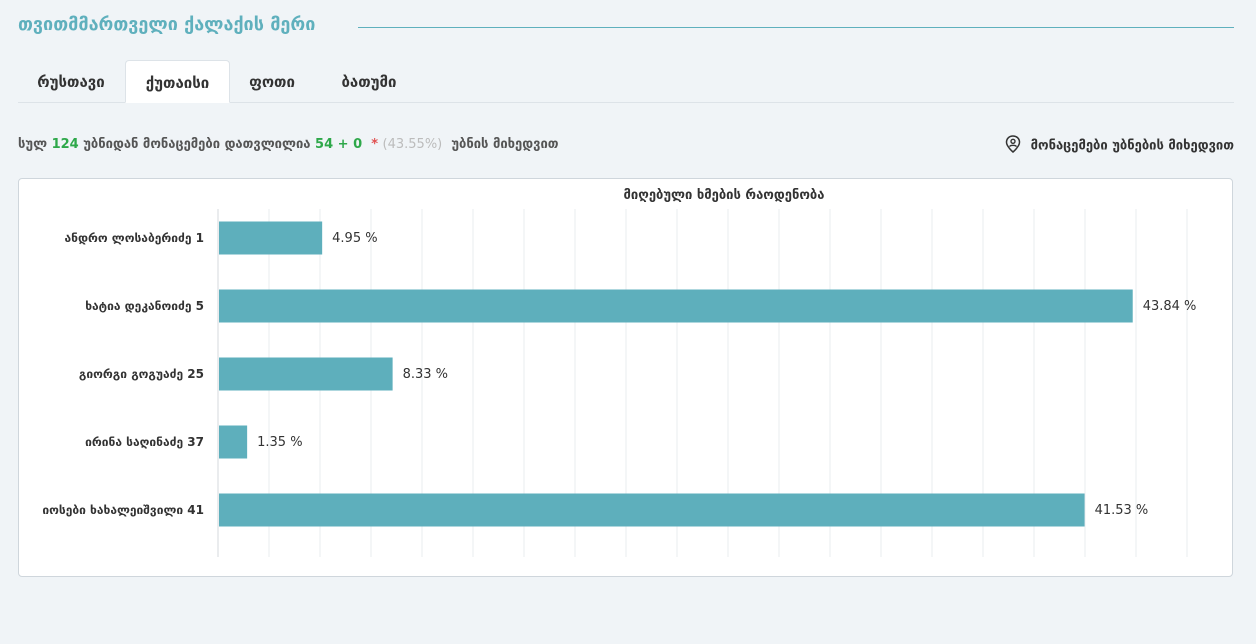 The height and width of the screenshot is (644, 1256). What do you see at coordinates (412, 144) in the screenshot?
I see `summary-percent: (43.55%)` at bounding box center [412, 144].